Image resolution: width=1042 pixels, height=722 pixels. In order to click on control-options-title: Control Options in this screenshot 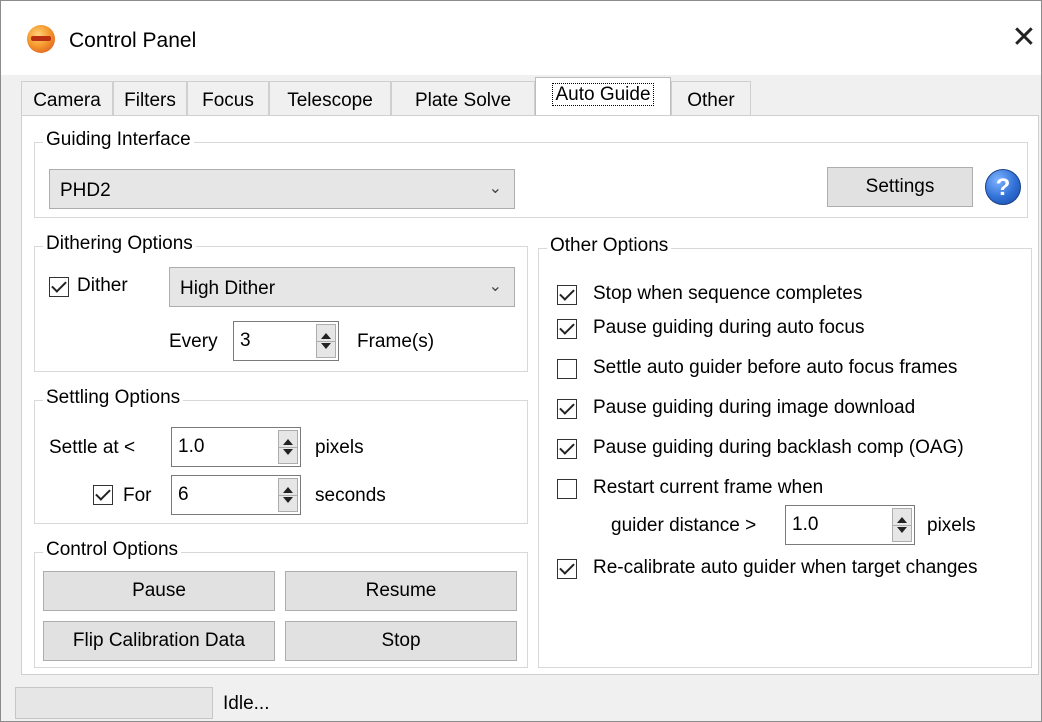, I will do `click(112, 550)`.